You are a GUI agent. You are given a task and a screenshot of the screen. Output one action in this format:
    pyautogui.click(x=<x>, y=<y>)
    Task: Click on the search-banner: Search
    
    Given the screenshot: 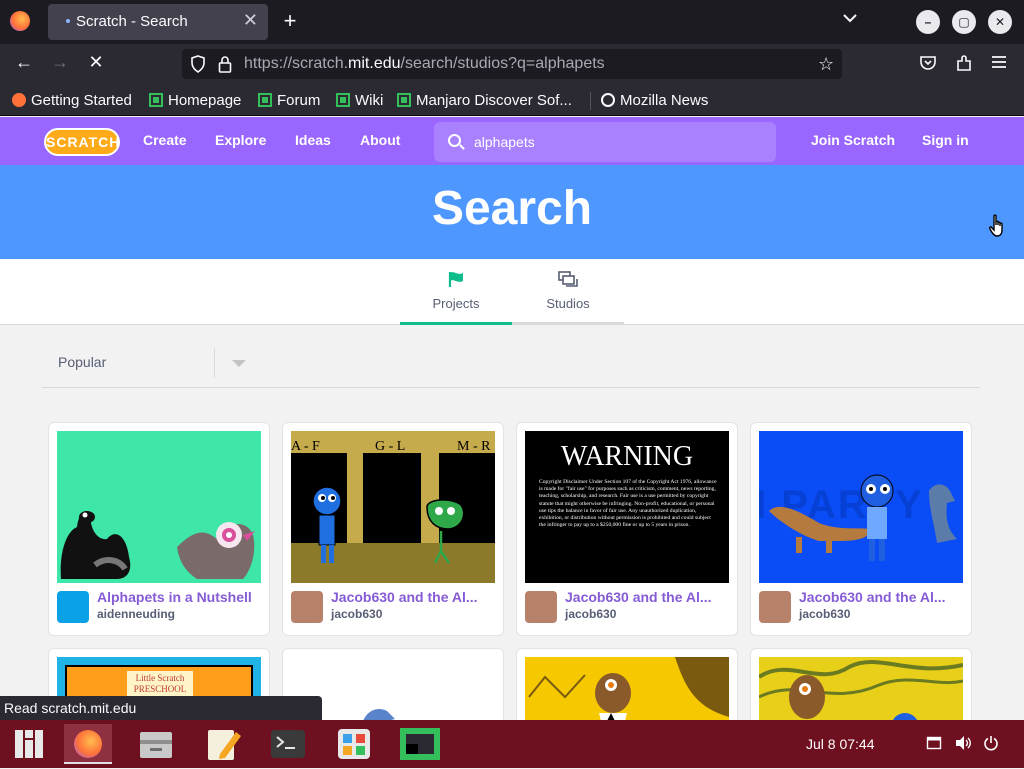 What is the action you would take?
    pyautogui.click(x=512, y=212)
    